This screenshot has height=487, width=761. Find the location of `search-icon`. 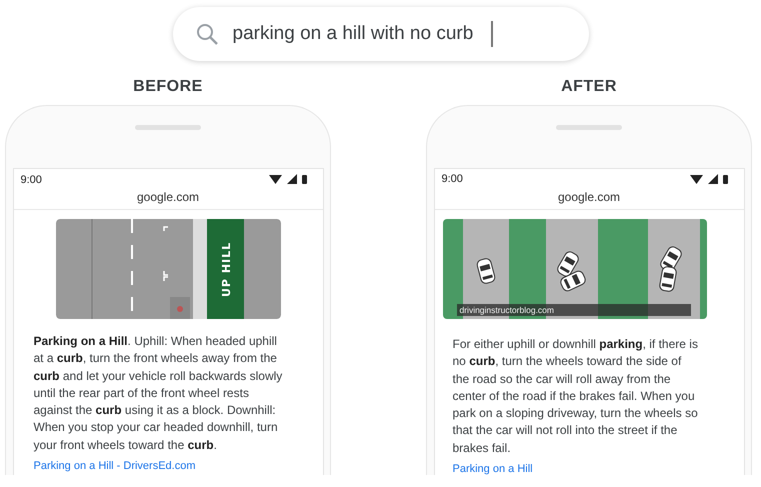

search-icon is located at coordinates (206, 34).